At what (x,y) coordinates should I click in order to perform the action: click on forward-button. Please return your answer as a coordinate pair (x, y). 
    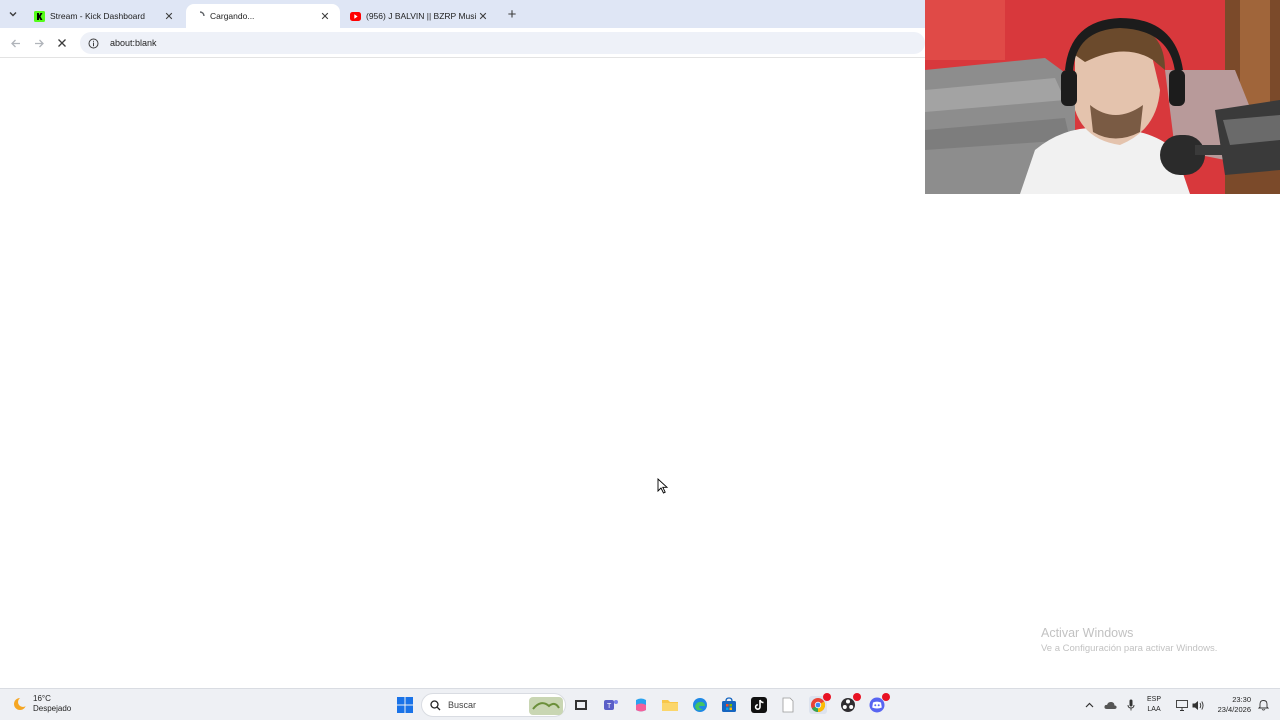
    Looking at the image, I should click on (39, 43).